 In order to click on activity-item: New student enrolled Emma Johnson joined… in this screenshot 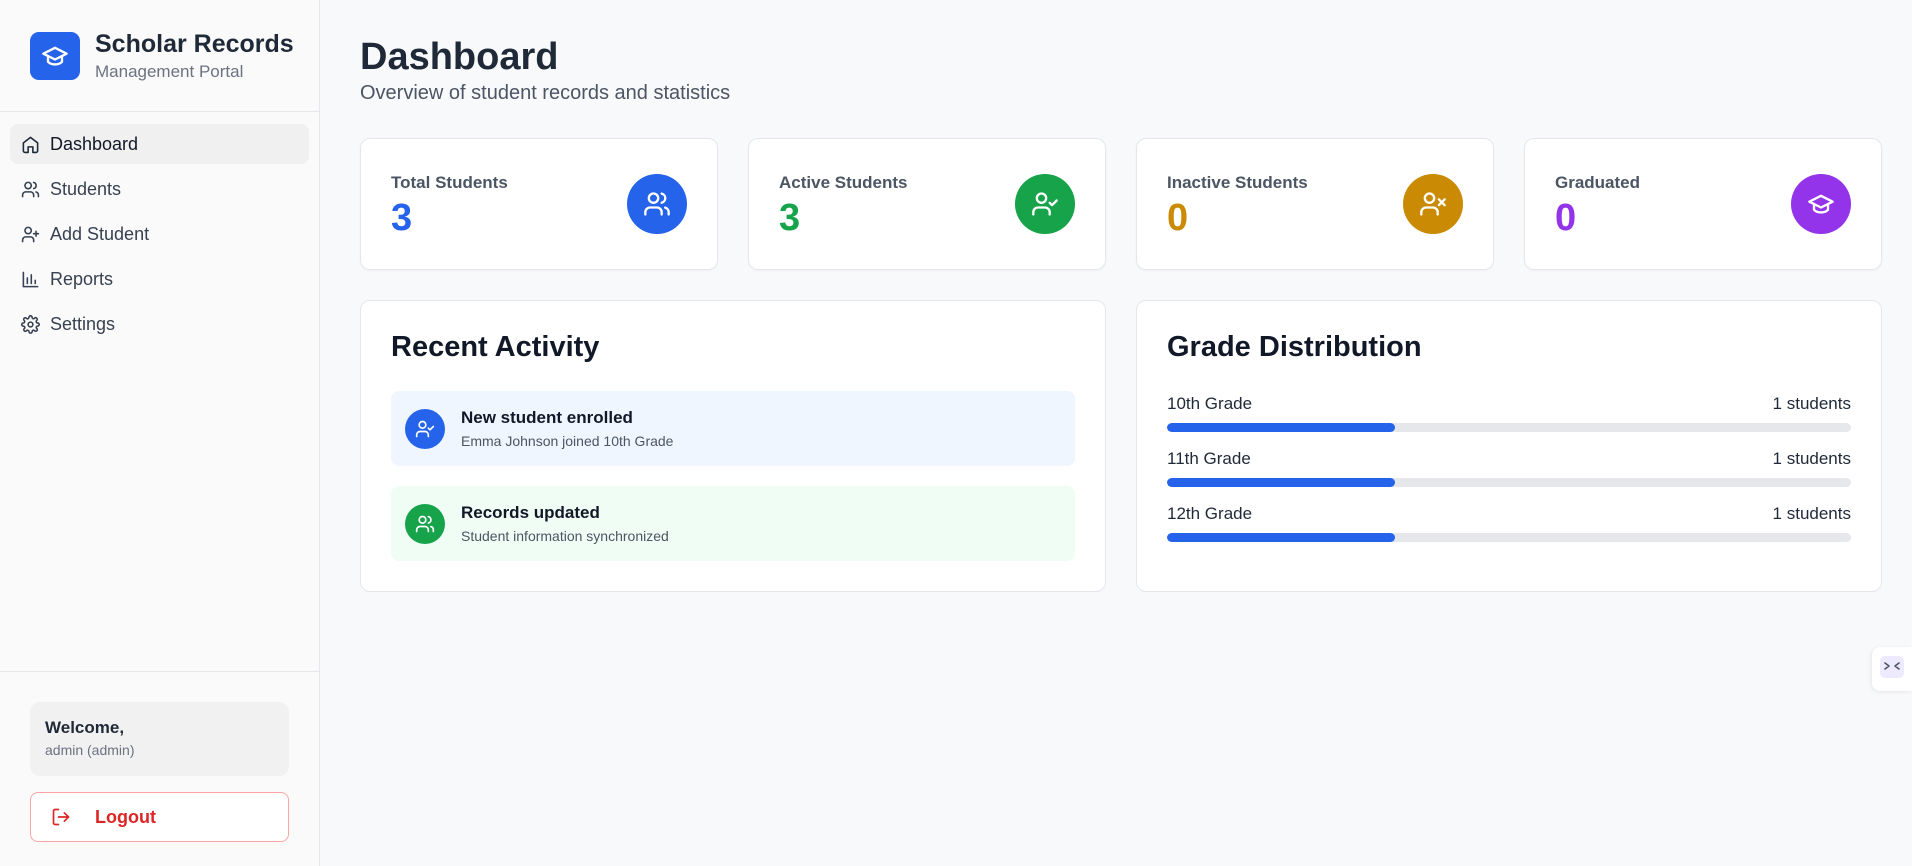, I will do `click(733, 428)`.